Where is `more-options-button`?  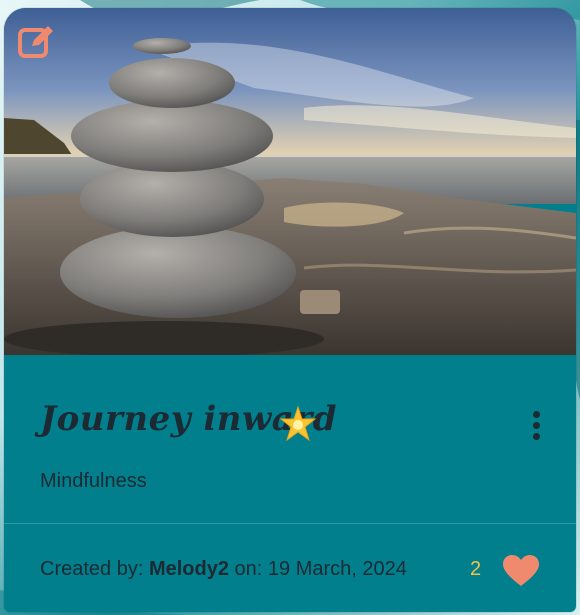
more-options-button is located at coordinates (536, 431).